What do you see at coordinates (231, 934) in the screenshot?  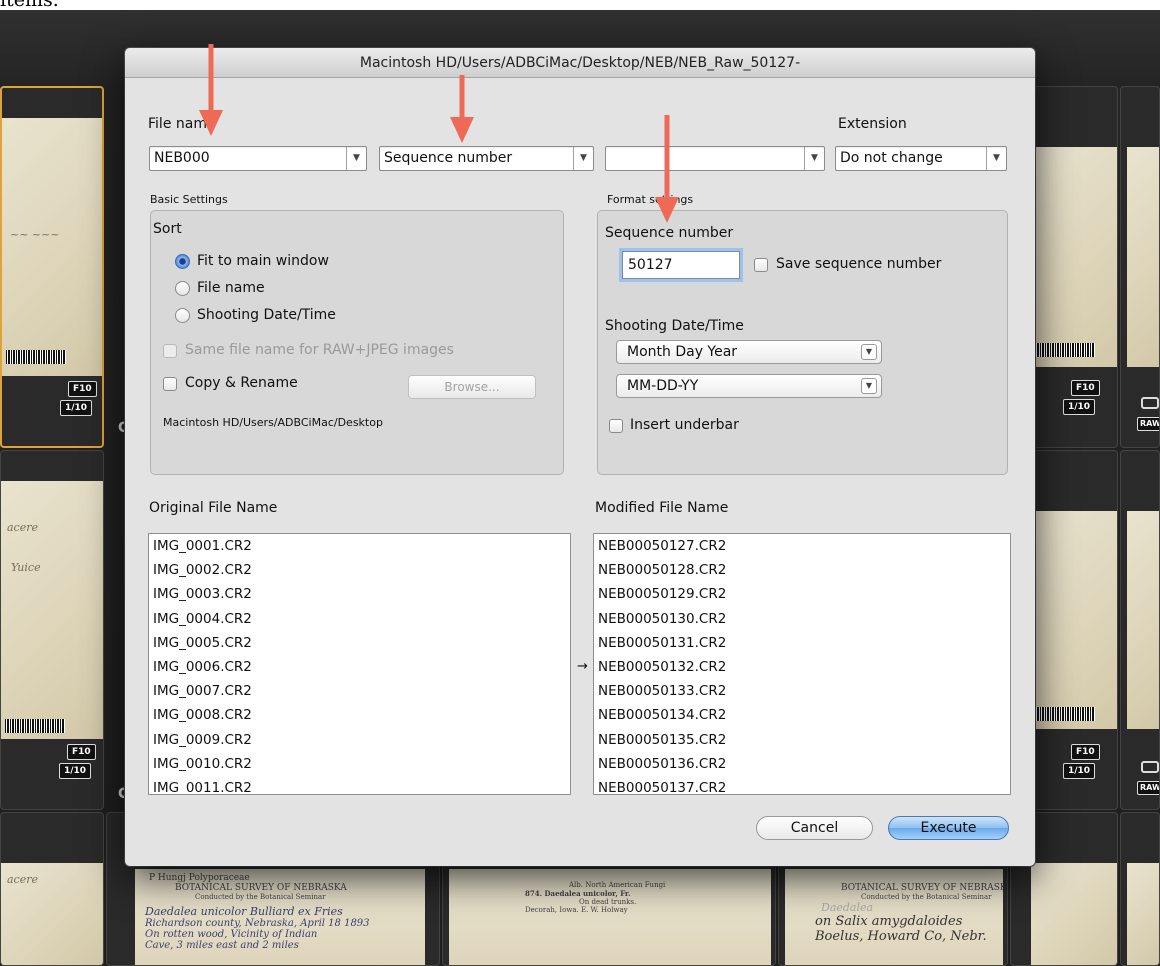 I see `label-handwriting: On rotten wood, Vicinity of Indian` at bounding box center [231, 934].